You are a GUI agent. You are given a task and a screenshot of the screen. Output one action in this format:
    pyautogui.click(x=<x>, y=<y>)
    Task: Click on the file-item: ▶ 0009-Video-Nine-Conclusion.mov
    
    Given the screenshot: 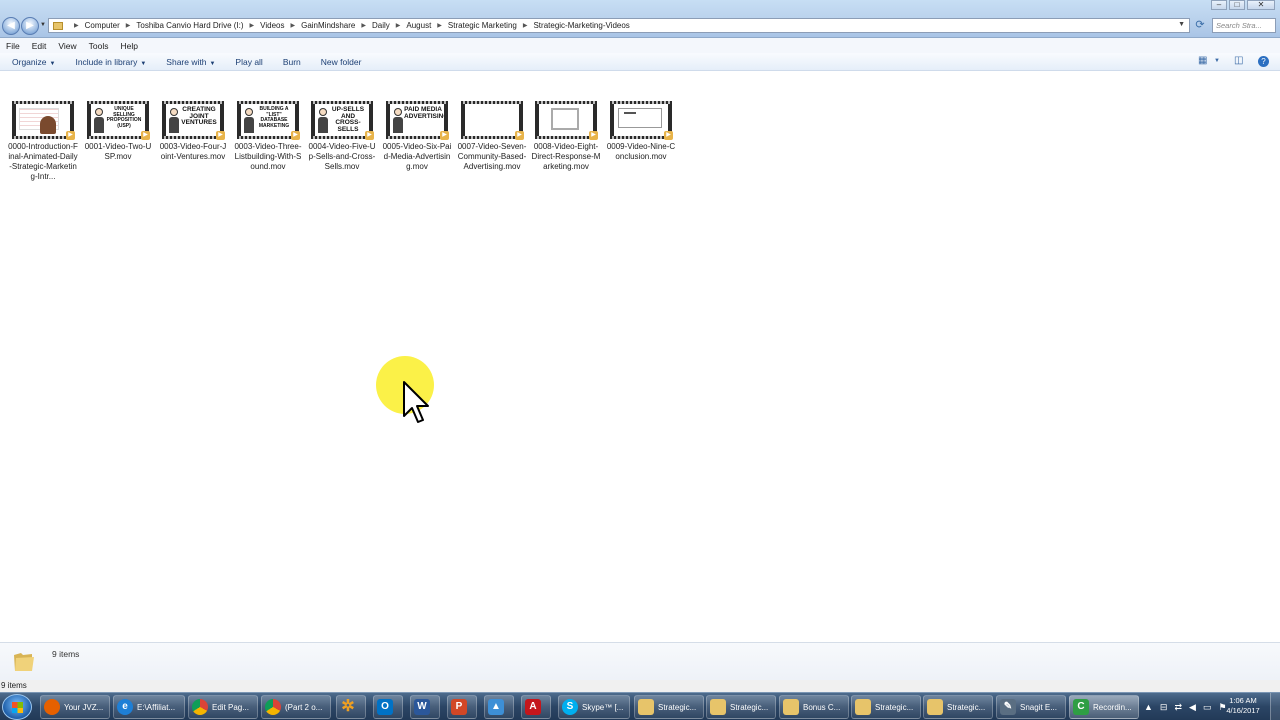 What is the action you would take?
    pyautogui.click(x=641, y=131)
    